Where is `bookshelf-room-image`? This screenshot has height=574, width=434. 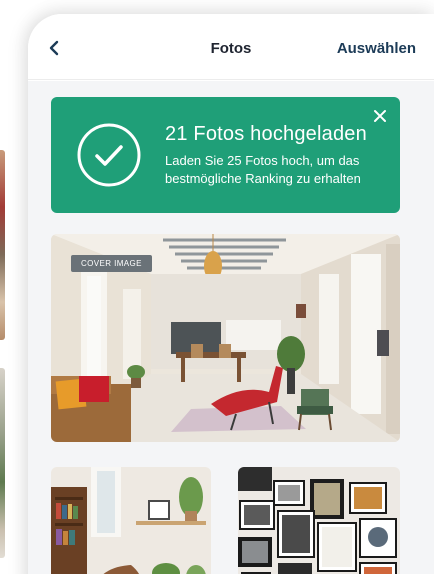 bookshelf-room-image is located at coordinates (131, 520).